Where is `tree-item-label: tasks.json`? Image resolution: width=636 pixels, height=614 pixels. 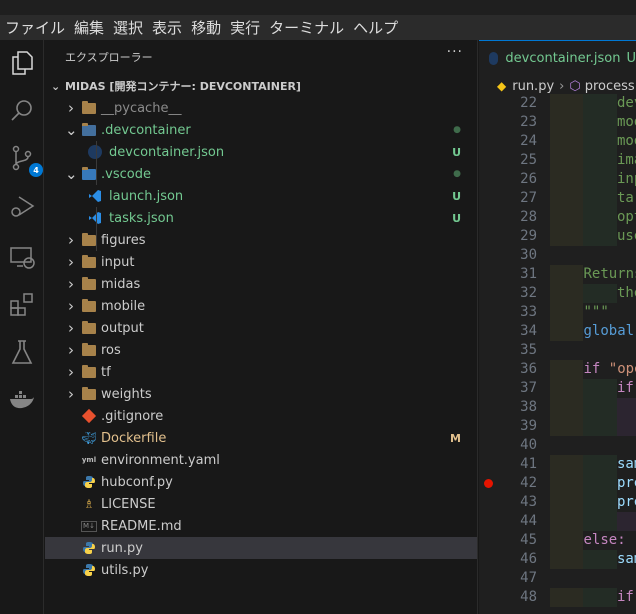 tree-item-label: tasks.json is located at coordinates (141, 218).